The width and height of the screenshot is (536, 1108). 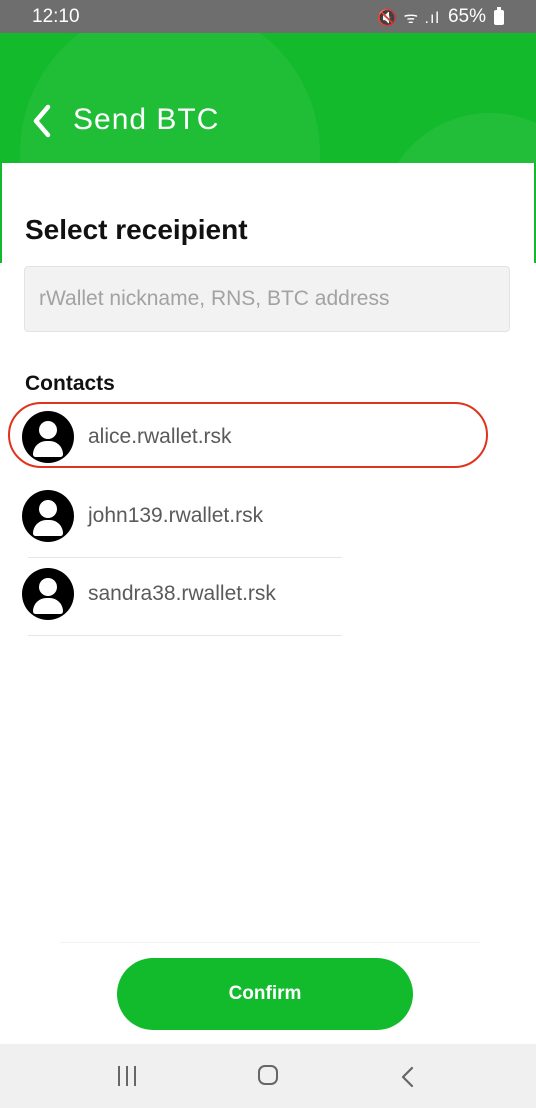 I want to click on section-title: Select receipient, so click(x=136, y=229).